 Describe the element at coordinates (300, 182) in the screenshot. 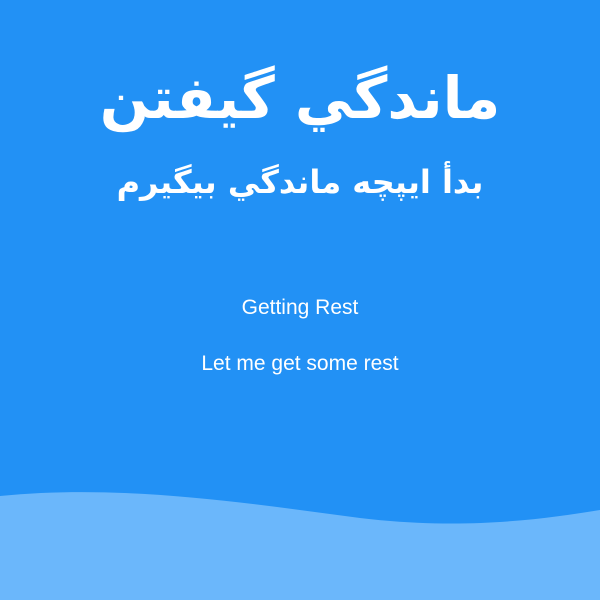

I see `subtitle-persian: بدأ ايپچه ماندگي بيگيرم` at that location.